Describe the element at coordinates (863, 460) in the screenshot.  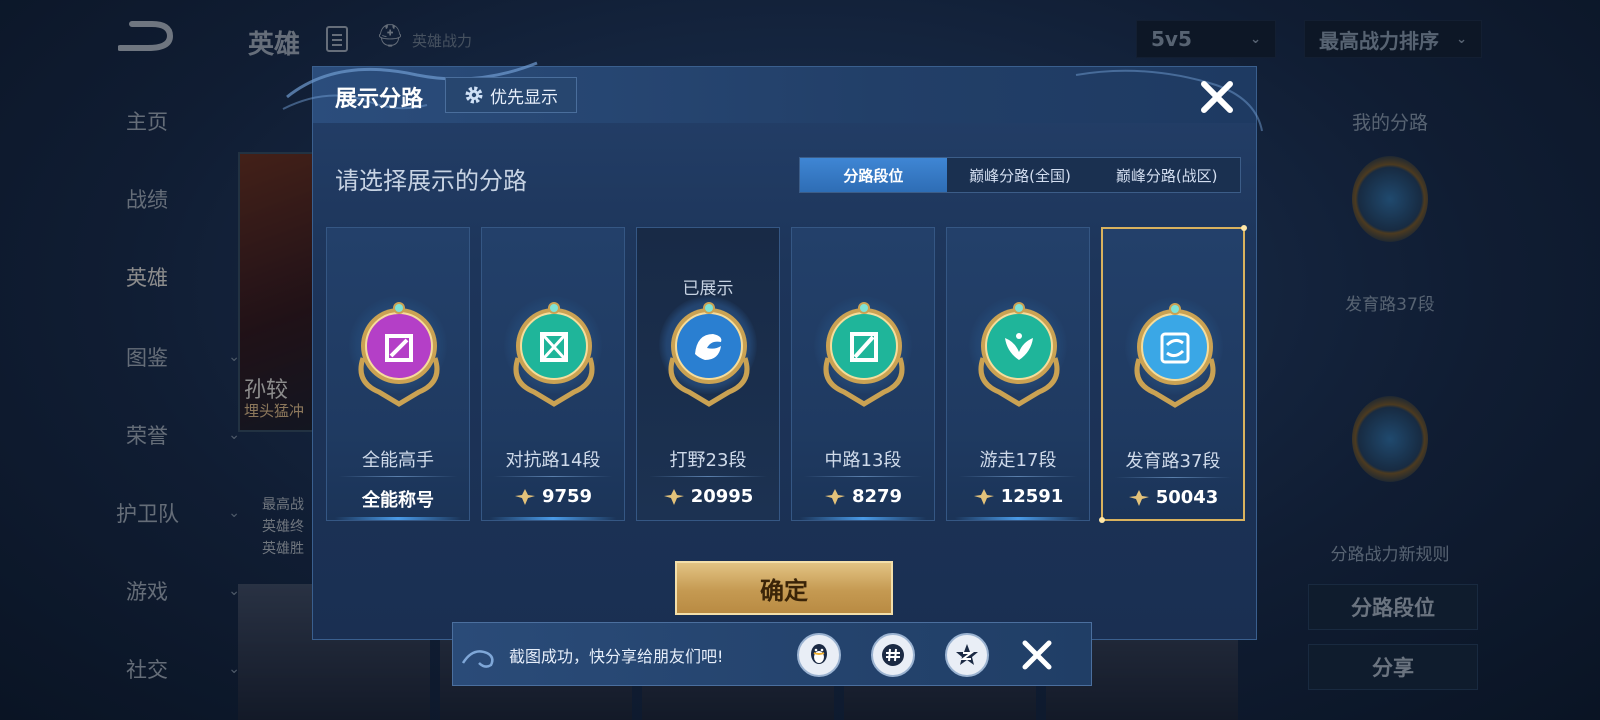
I see `lane-name: 中路13段` at that location.